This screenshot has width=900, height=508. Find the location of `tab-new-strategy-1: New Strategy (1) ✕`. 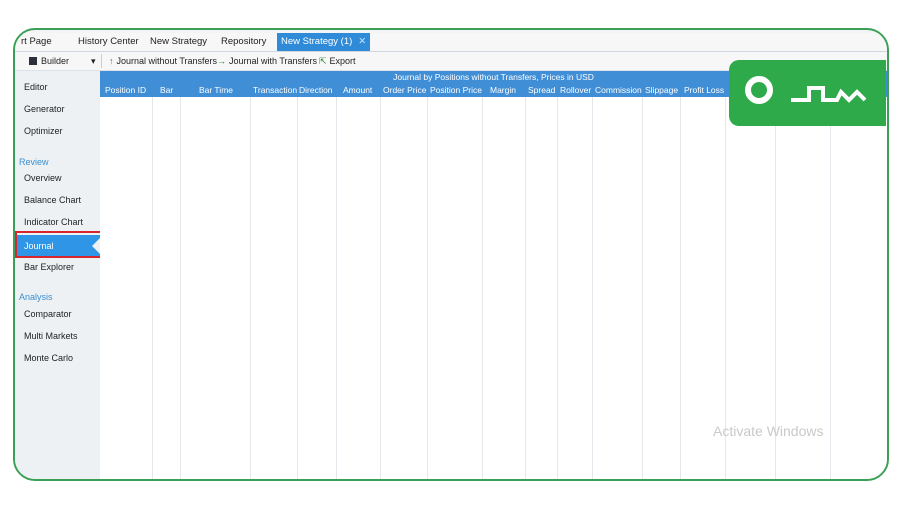

tab-new-strategy-1: New Strategy (1) ✕ is located at coordinates (324, 42).